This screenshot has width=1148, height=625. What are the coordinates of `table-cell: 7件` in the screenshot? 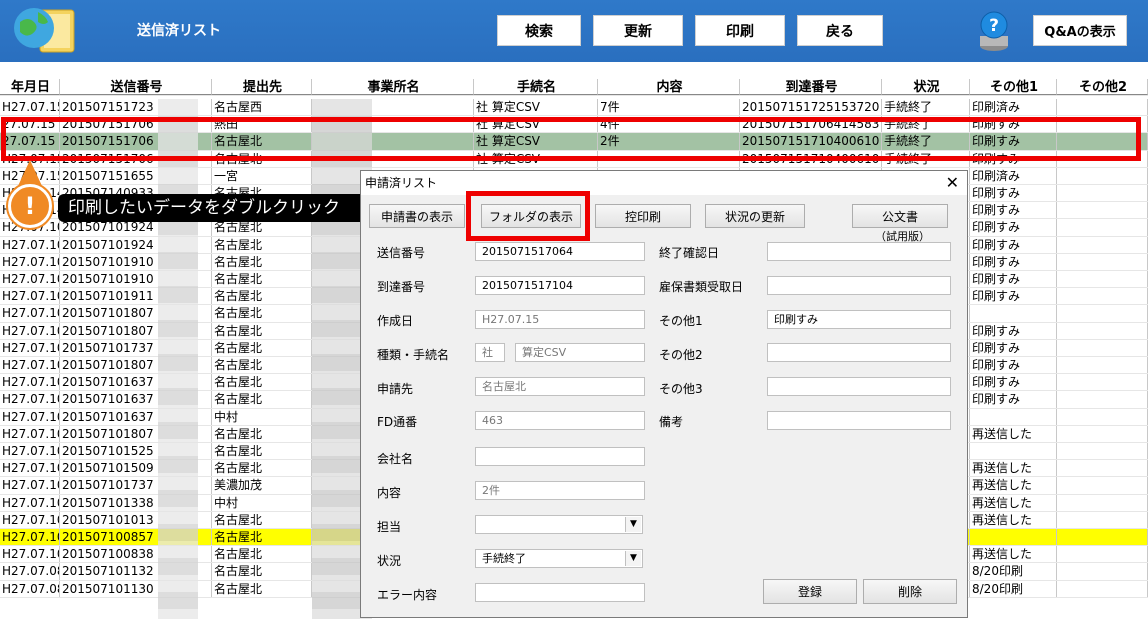 It's located at (669, 107).